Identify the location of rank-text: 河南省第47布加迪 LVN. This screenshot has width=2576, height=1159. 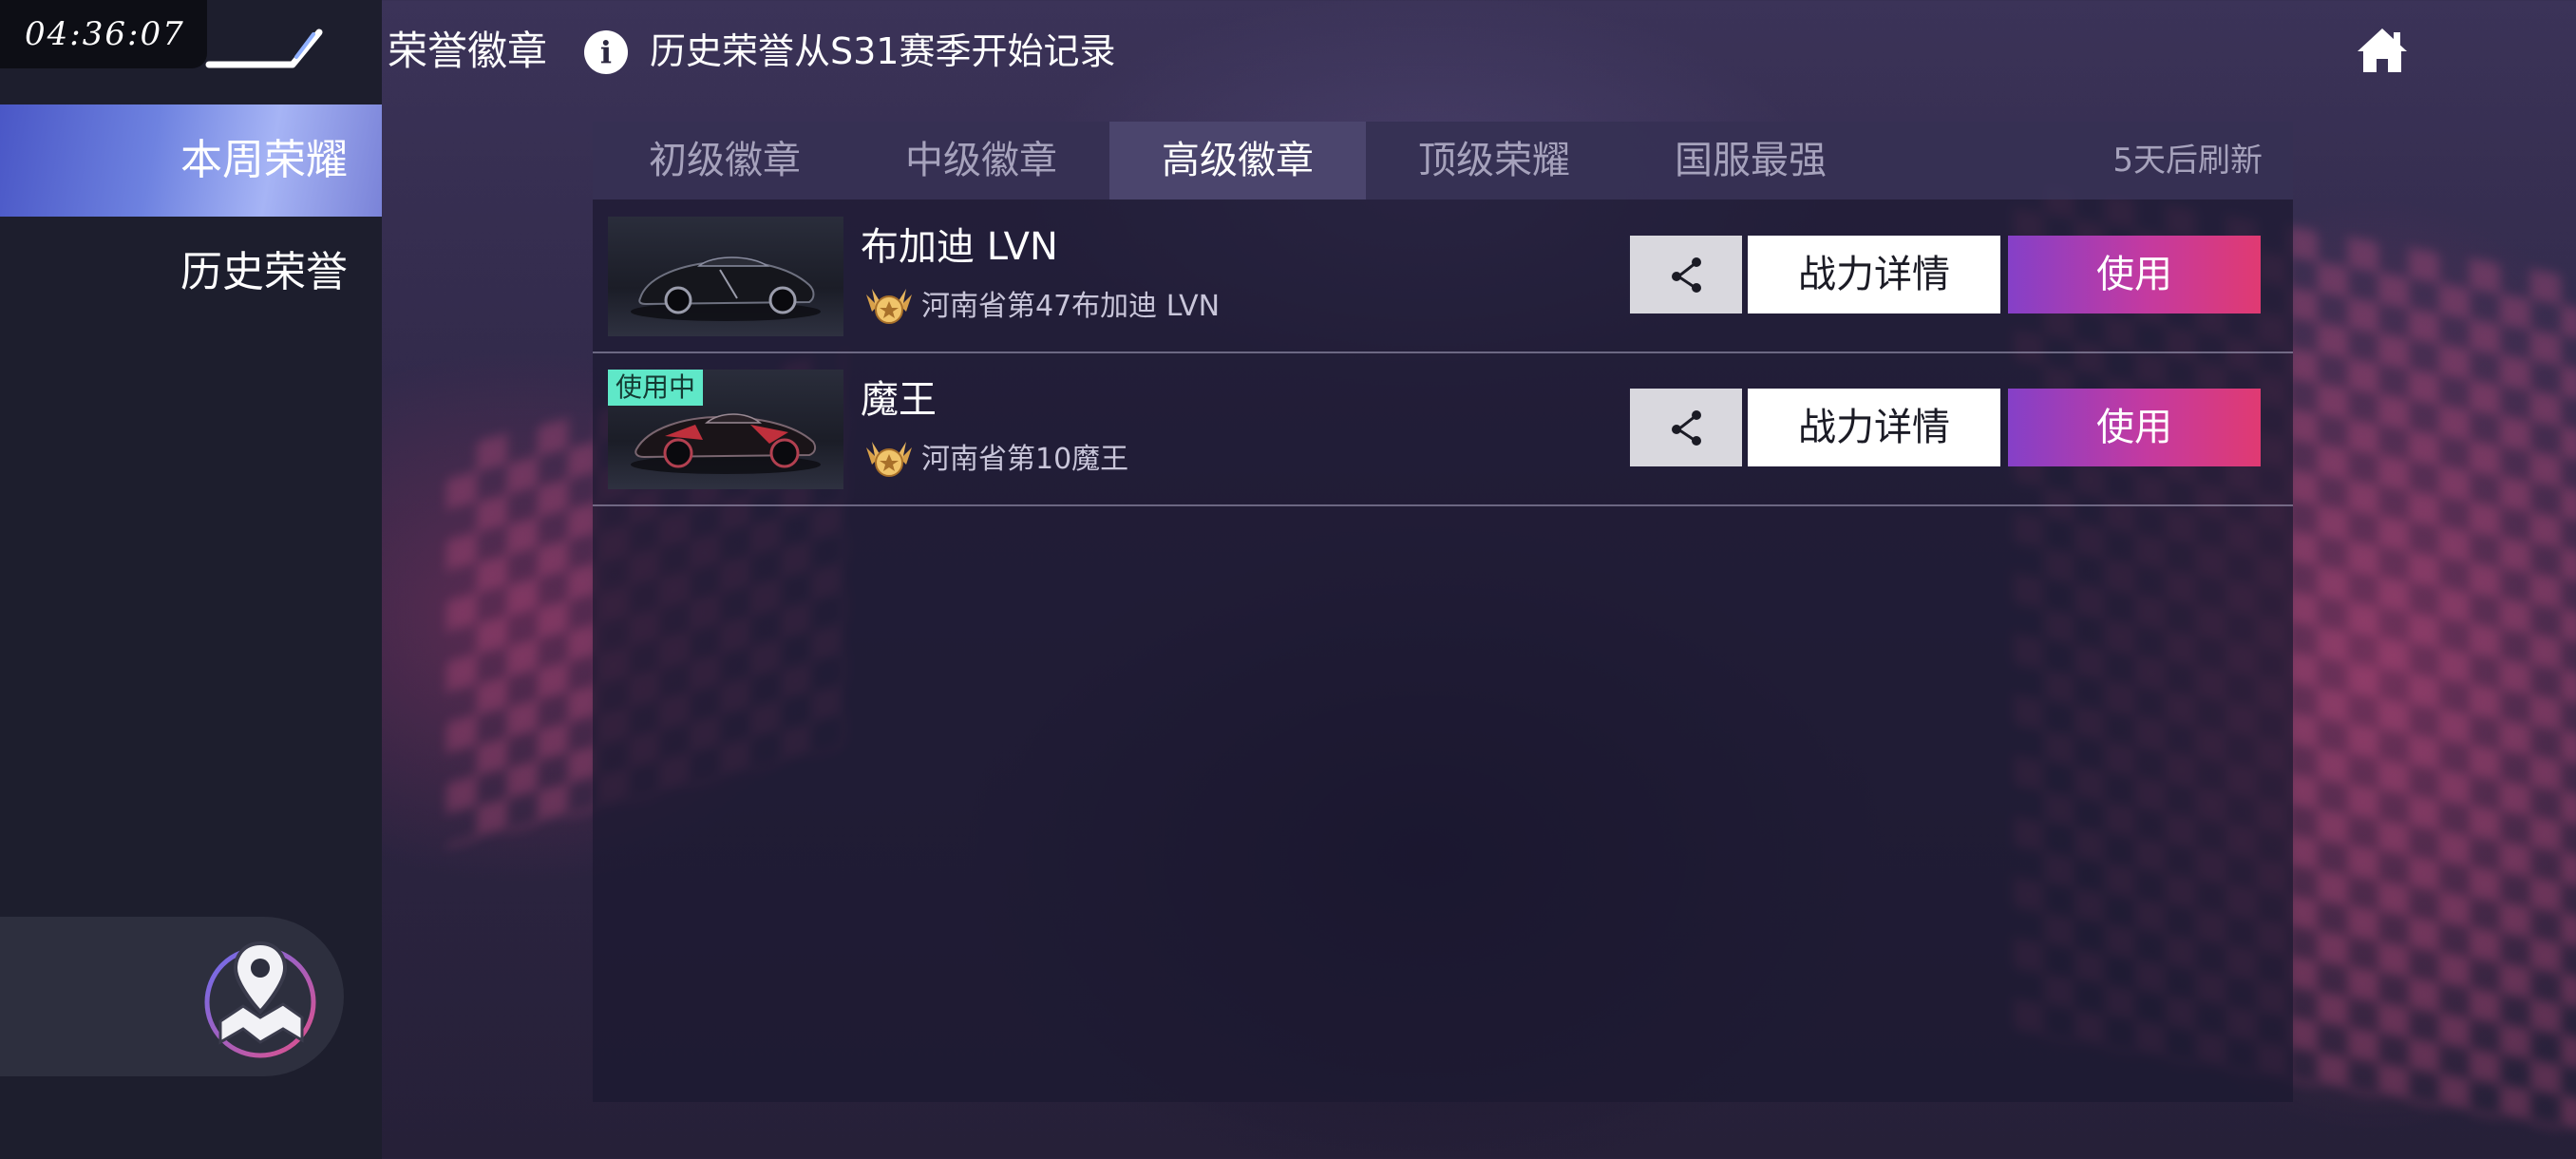
(1071, 306).